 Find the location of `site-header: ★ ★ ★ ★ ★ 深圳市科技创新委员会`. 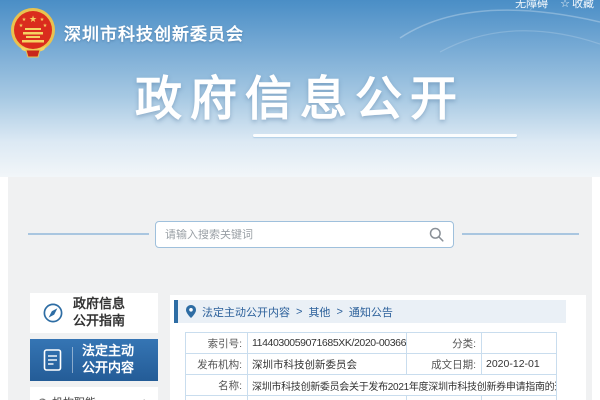

site-header: ★ ★ ★ ★ ★ 深圳市科技创新委员会 is located at coordinates (127, 32).